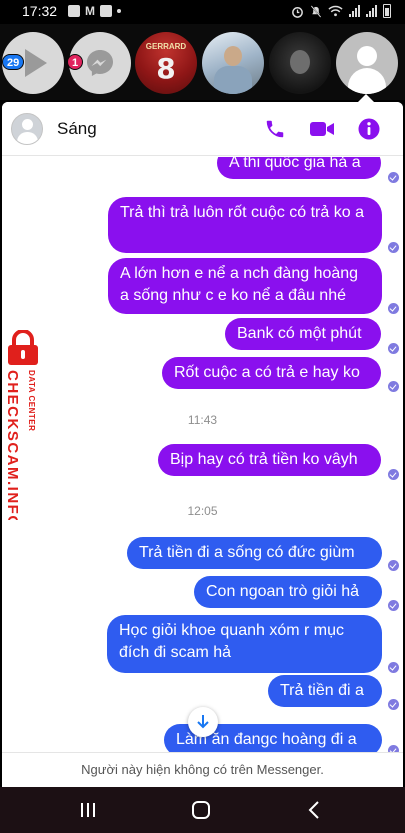  I want to click on zalo-icon, so click(106, 11).